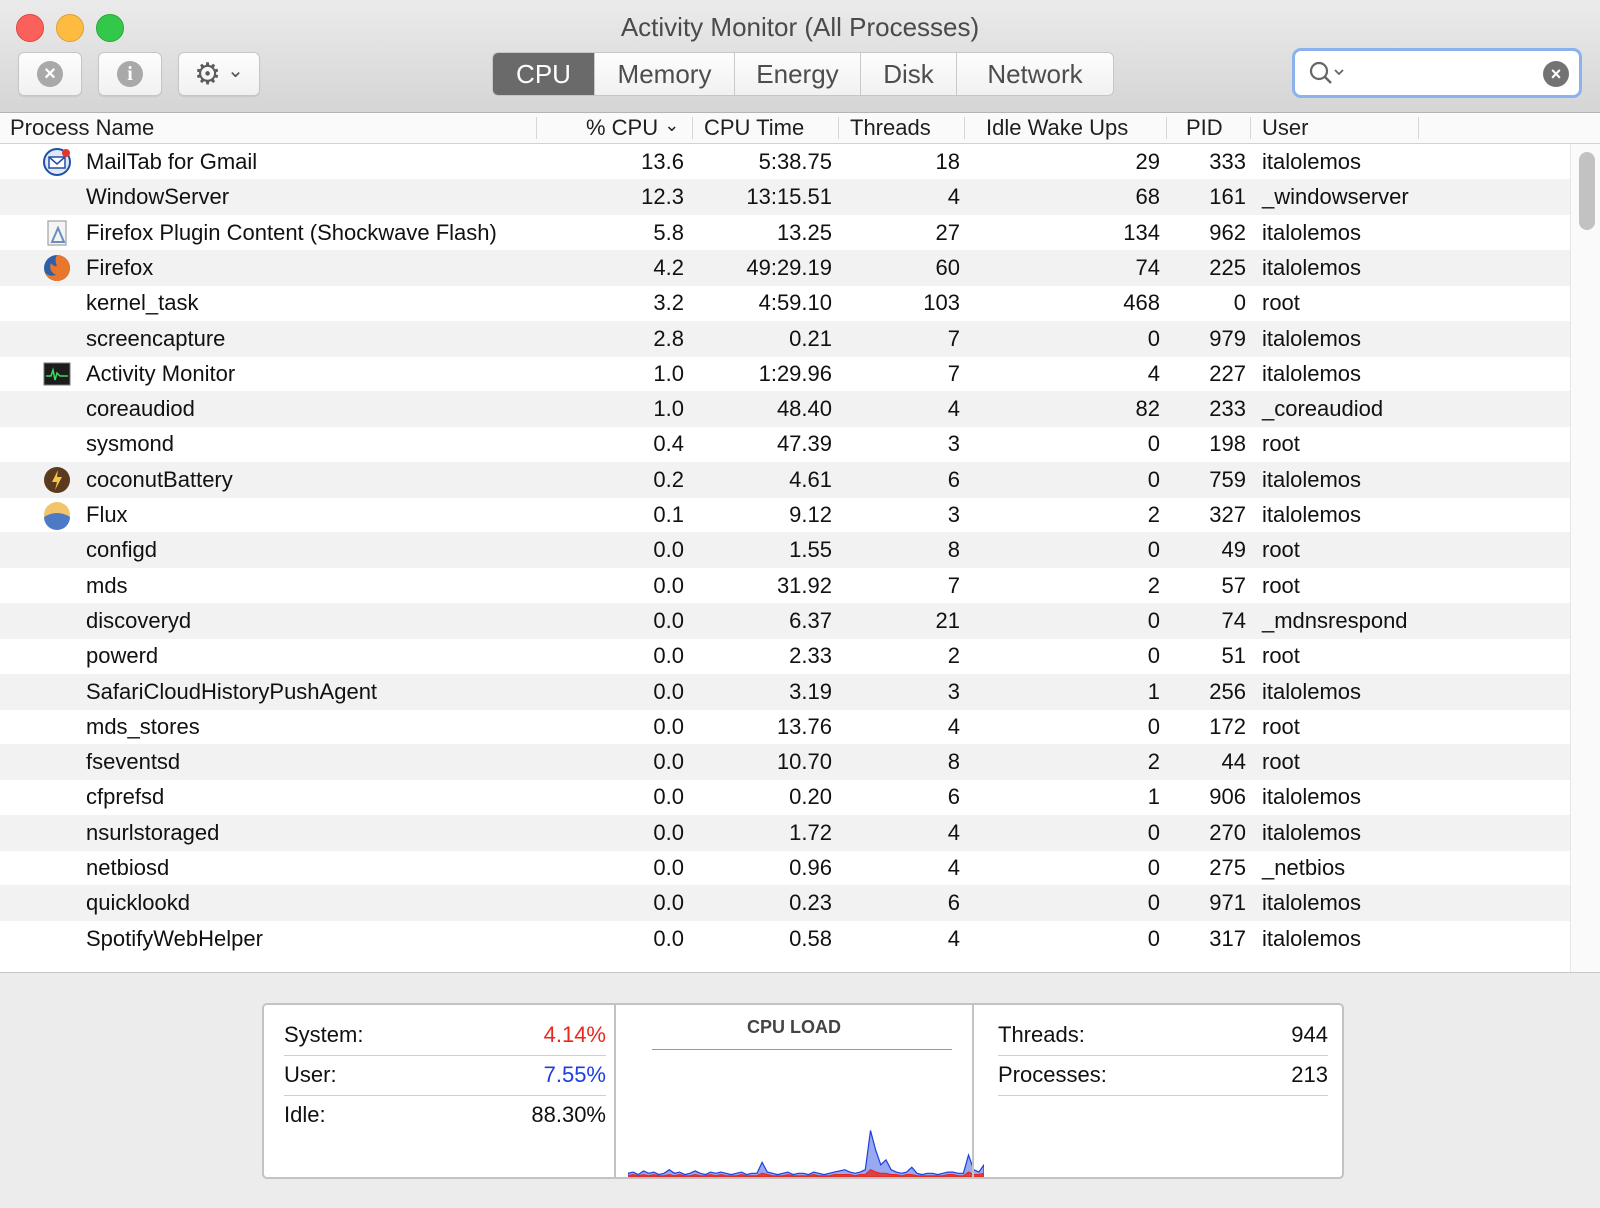 The image size is (1600, 1208). I want to click on cpu-time-cell: 0.20, so click(810, 797).